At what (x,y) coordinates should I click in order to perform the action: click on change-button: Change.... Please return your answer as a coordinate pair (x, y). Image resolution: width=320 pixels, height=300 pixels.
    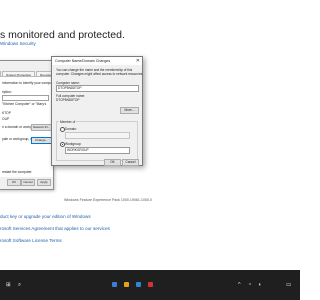
    Looking at the image, I should click on (41, 140).